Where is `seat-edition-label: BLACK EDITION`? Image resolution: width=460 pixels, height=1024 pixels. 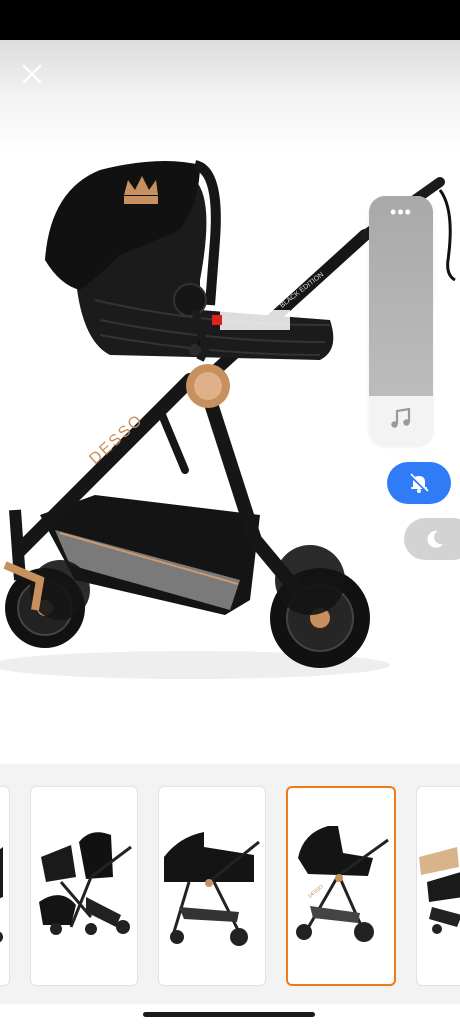
seat-edition-label: BLACK EDITION is located at coordinates (302, 290).